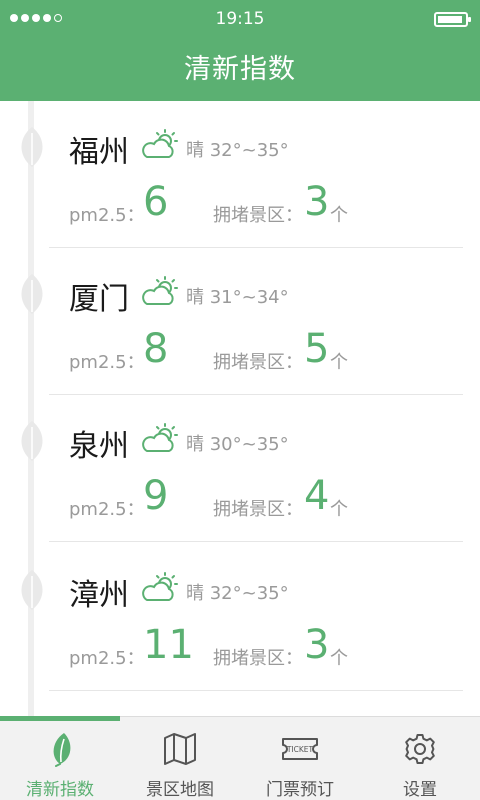 The width and height of the screenshot is (480, 800). Describe the element at coordinates (156, 349) in the screenshot. I see `pm25-value: 8` at that location.